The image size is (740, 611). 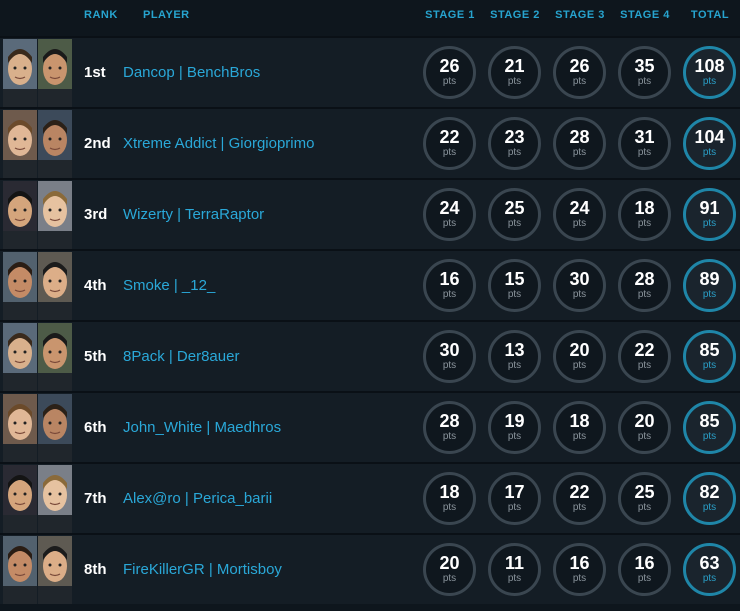 I want to click on header-stage1: STAGE 1, so click(x=450, y=15).